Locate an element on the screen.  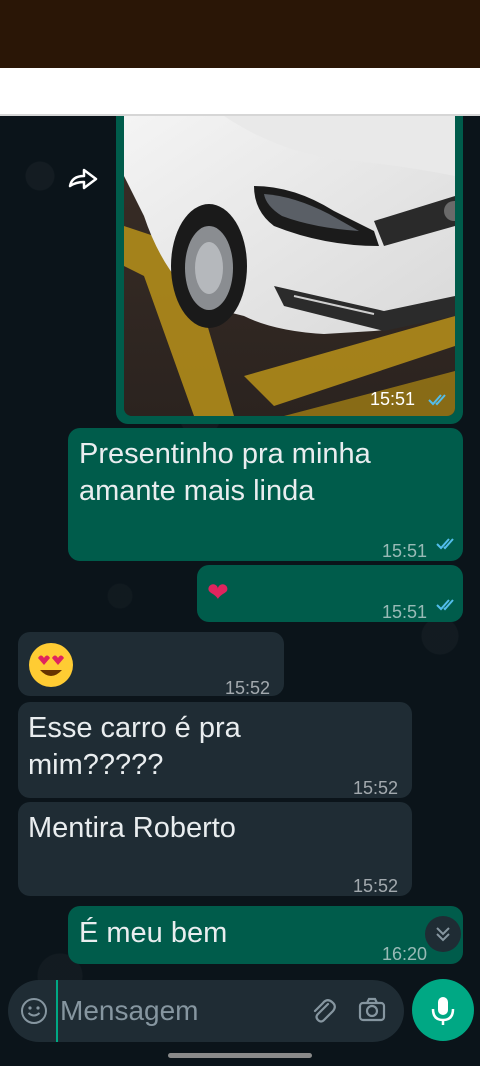
message-text: Mentira Roberto is located at coordinates (132, 828).